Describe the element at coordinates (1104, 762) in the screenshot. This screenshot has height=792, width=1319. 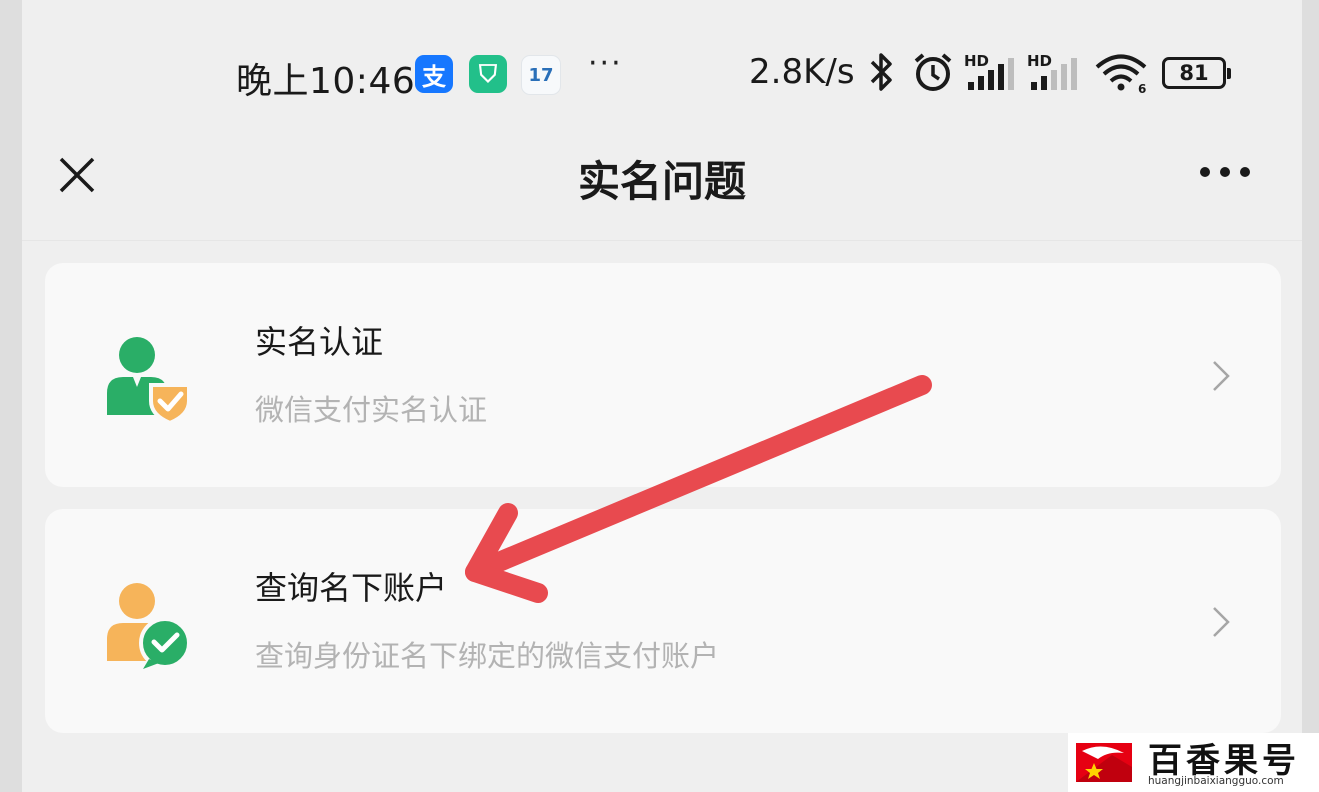
I see `watermark-logo-icon` at that location.